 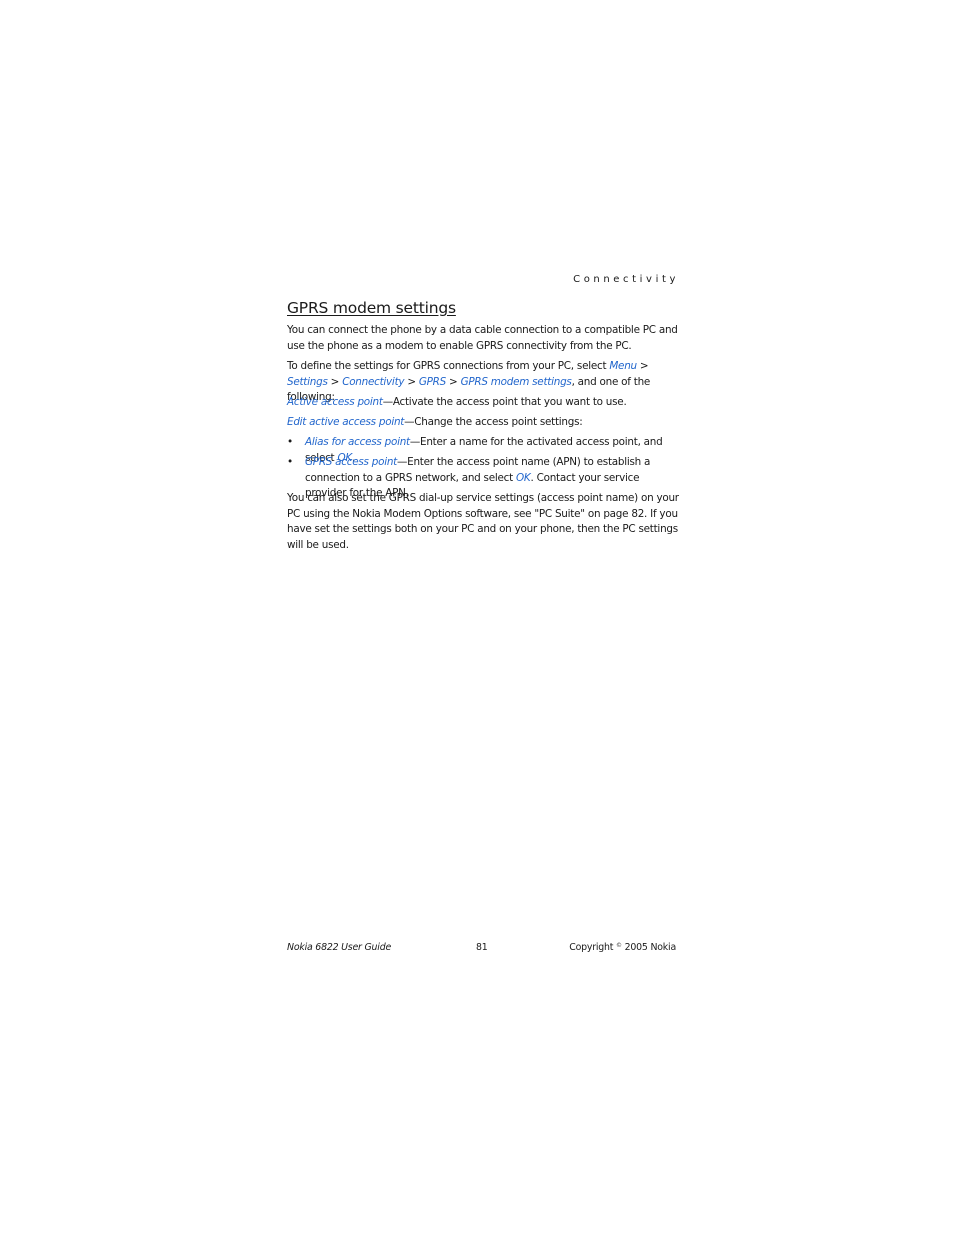 I want to click on copyright-suffix: 2005 Nokia, so click(x=649, y=947).